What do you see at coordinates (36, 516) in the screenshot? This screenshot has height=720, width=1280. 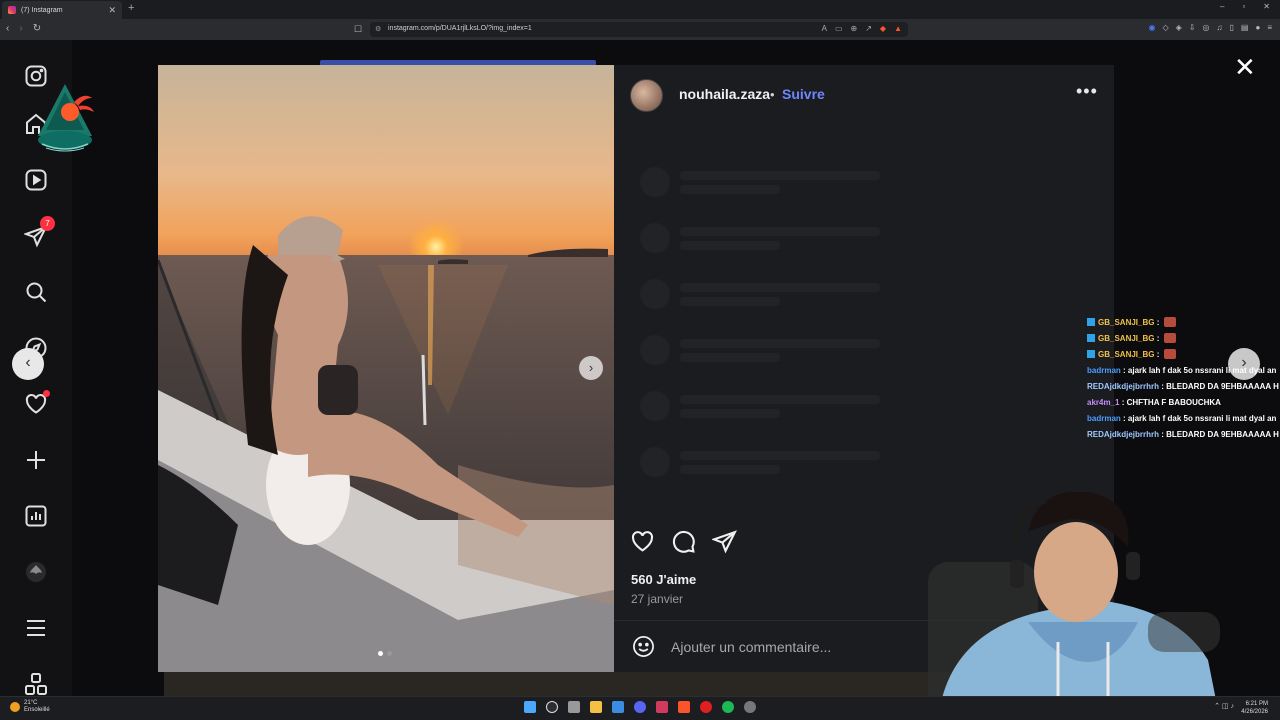 I see `dashboard-icon` at bounding box center [36, 516].